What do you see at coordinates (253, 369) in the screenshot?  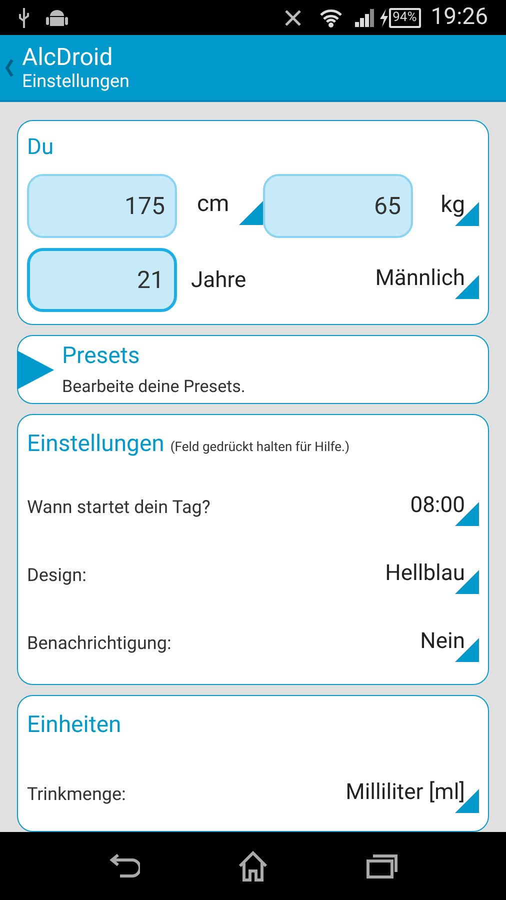 I see `presets-card: Presets Bearbeite deine Presets.` at bounding box center [253, 369].